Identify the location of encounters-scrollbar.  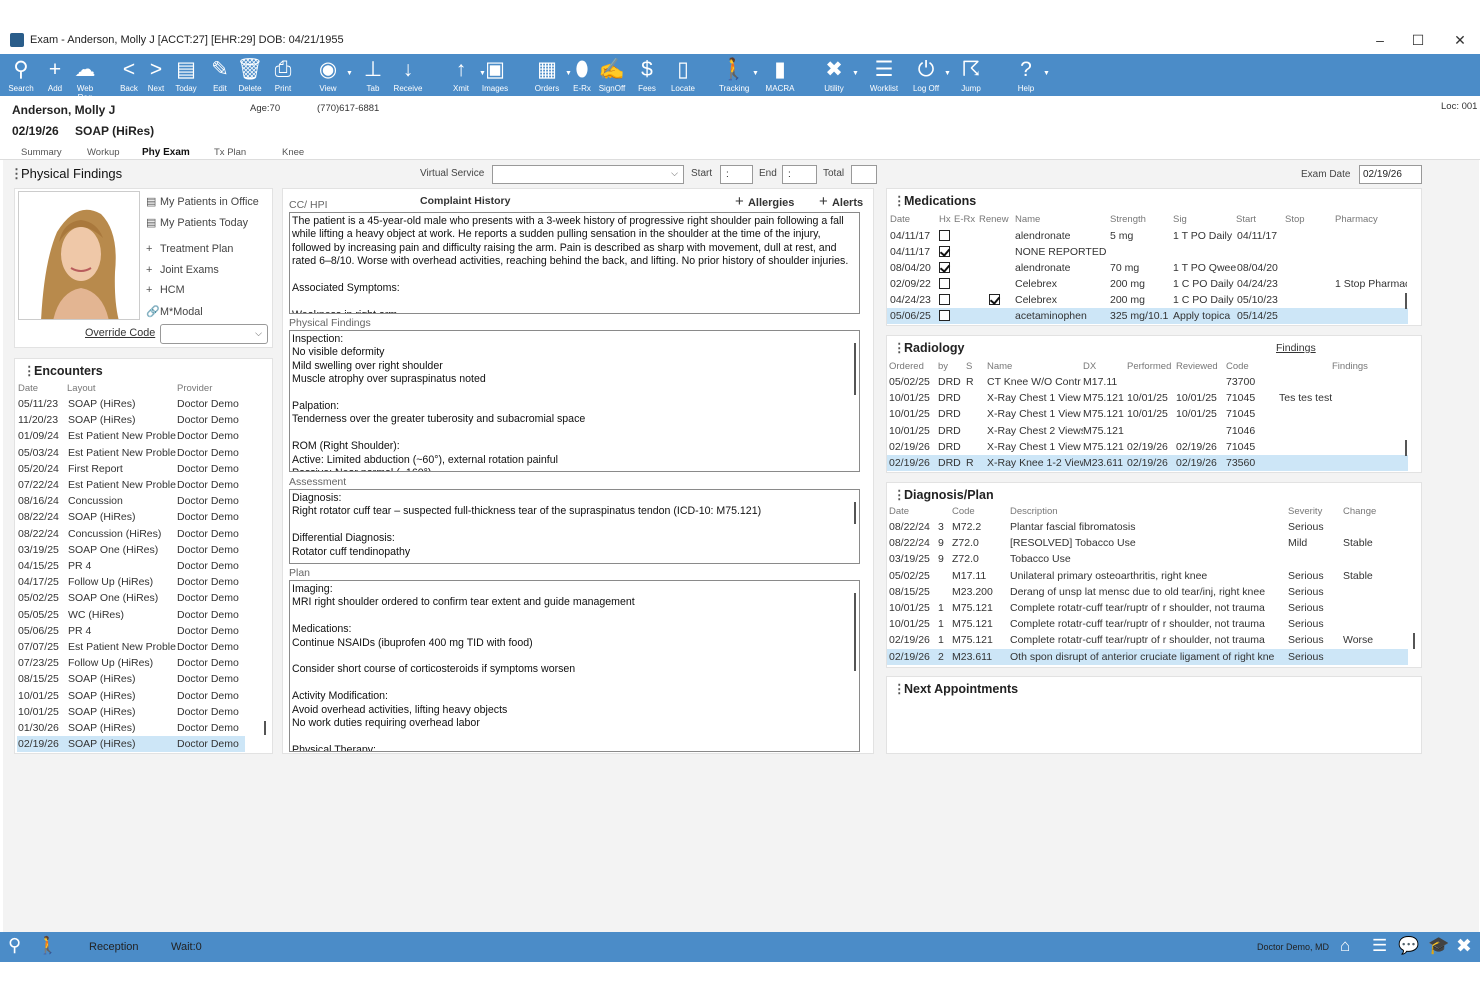
(265, 728).